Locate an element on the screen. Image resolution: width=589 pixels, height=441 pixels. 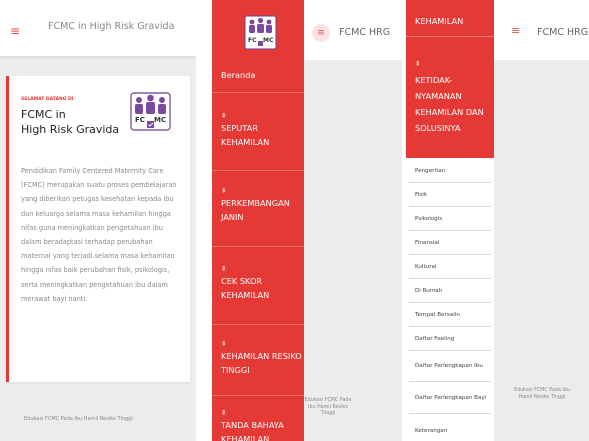
submenu-item-psikologis: Psikologis is located at coordinates (450, 219).